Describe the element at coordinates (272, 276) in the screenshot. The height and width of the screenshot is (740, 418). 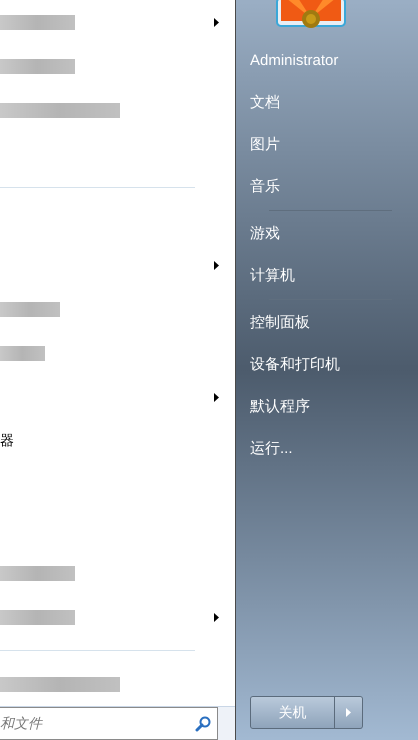
I see `place-link: 计算机` at that location.